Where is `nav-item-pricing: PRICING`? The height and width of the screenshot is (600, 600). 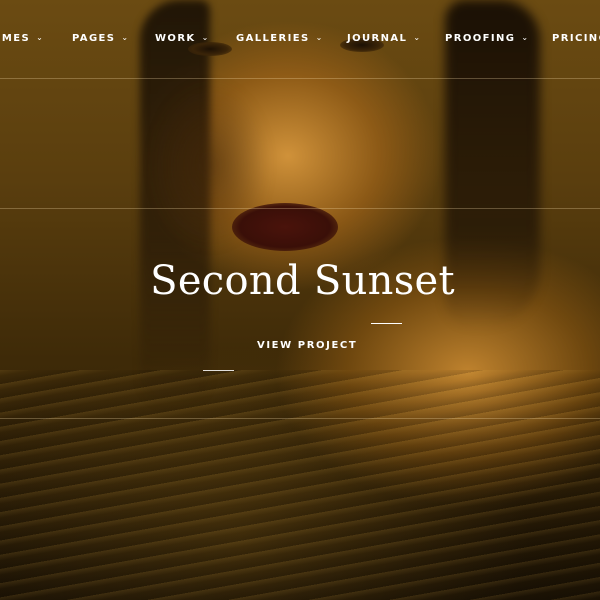
nav-item-pricing: PRICING is located at coordinates (576, 38).